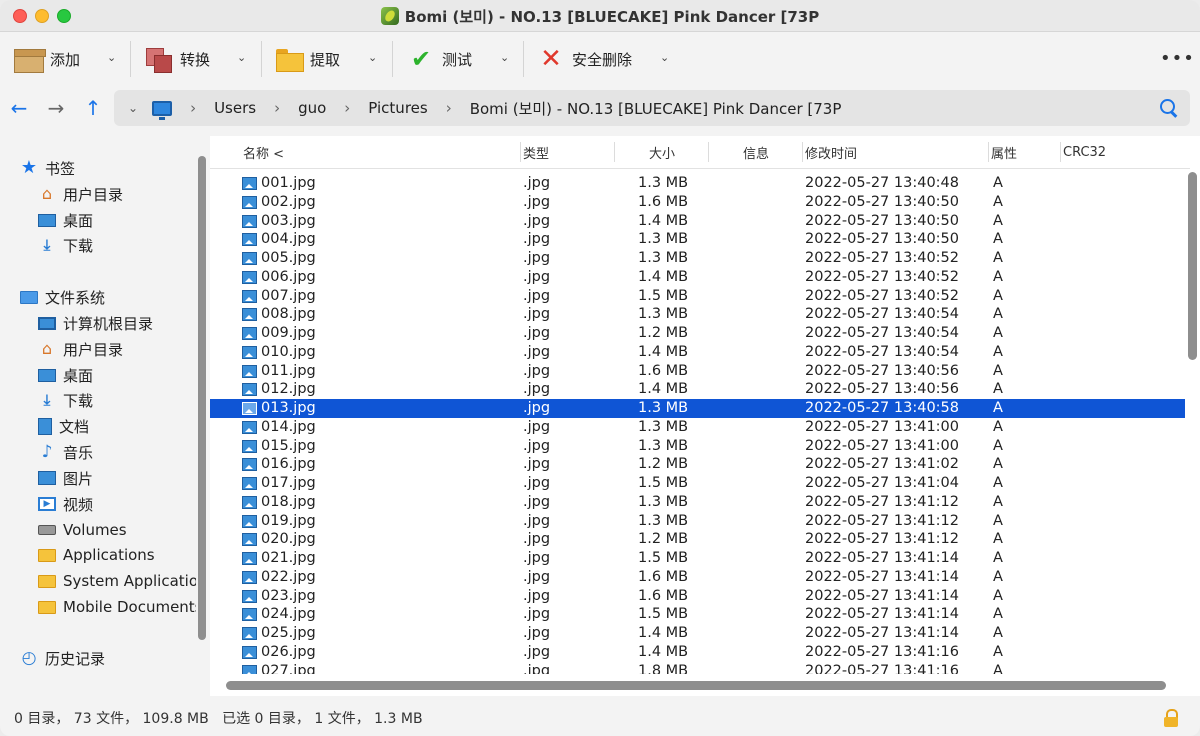 Image resolution: width=1200 pixels, height=736 pixels. I want to click on column-header-size: 大小, so click(662, 152).